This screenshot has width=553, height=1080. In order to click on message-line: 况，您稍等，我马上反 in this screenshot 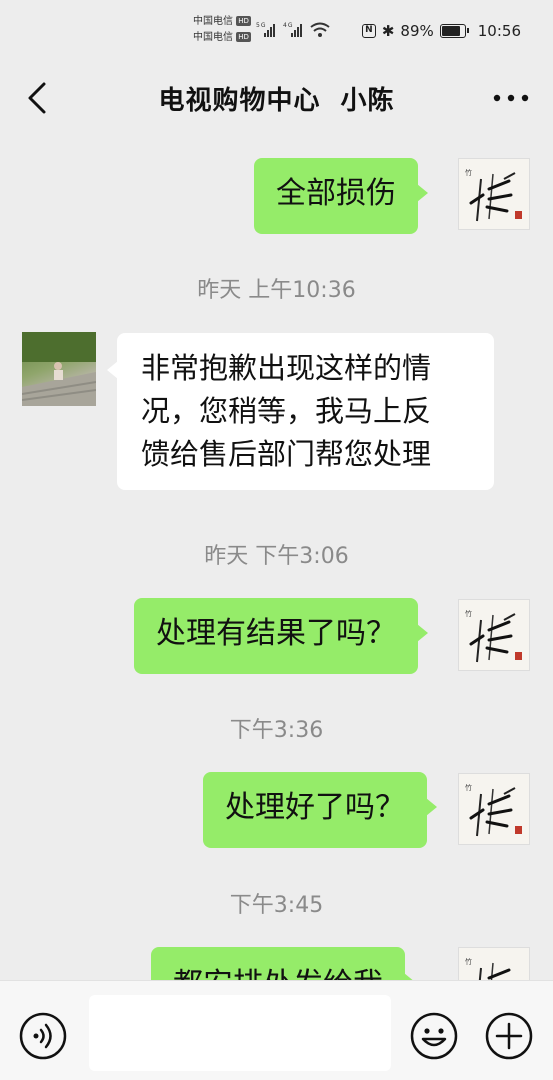, I will do `click(286, 411)`.